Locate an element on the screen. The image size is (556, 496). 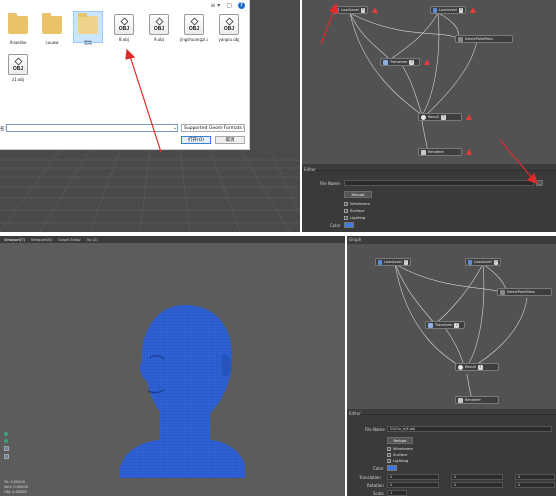
node-label: Result is located at coordinates (470, 367).